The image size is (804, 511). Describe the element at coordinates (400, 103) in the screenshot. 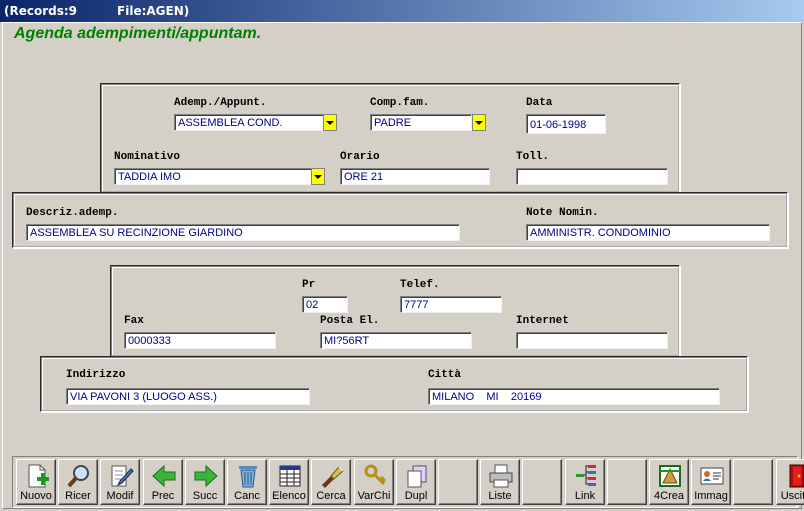

I see `comp-fam-label: Comp.fam.` at that location.